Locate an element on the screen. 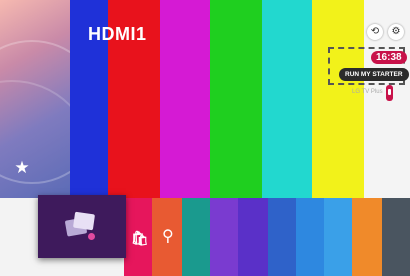 Image resolution: width=410 pixels, height=276 pixels. yellow-bar is located at coordinates (338, 99).